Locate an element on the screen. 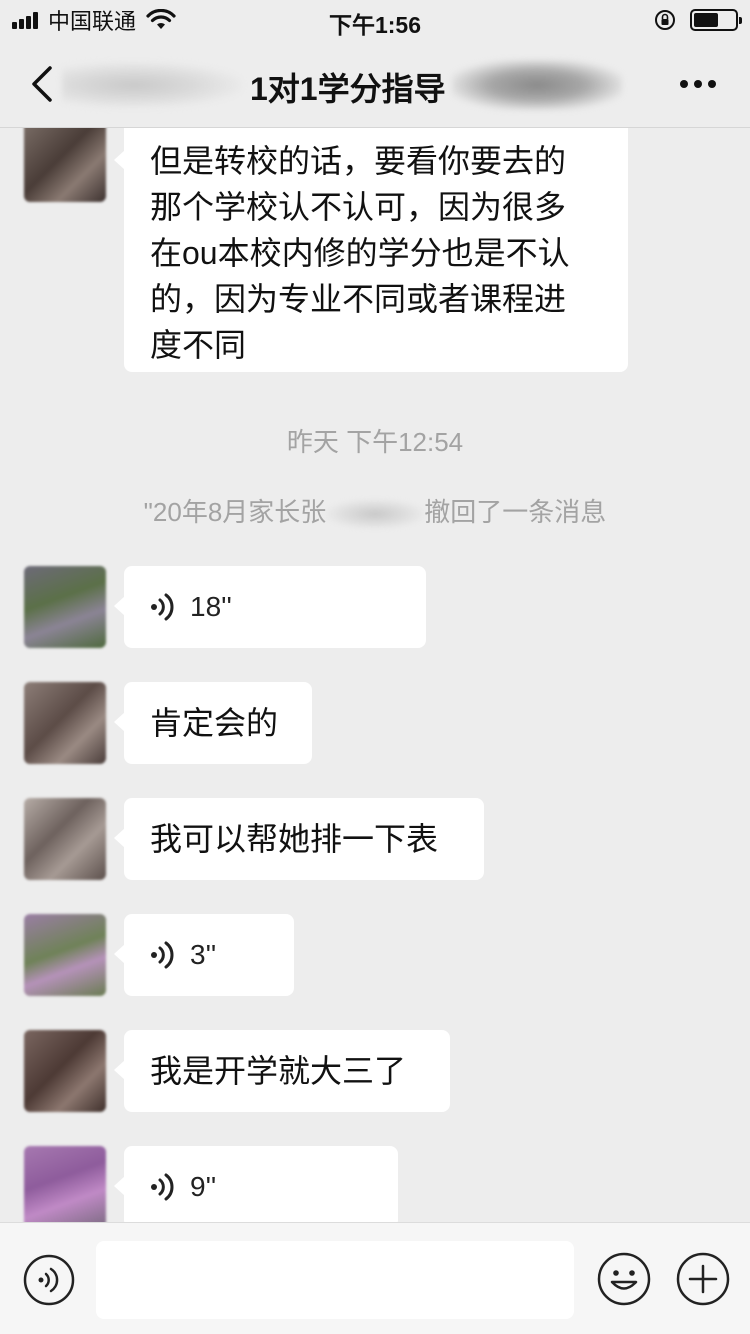 This screenshot has height=1334, width=750. message-text: 我是开学就大三了 is located at coordinates (278, 1071).